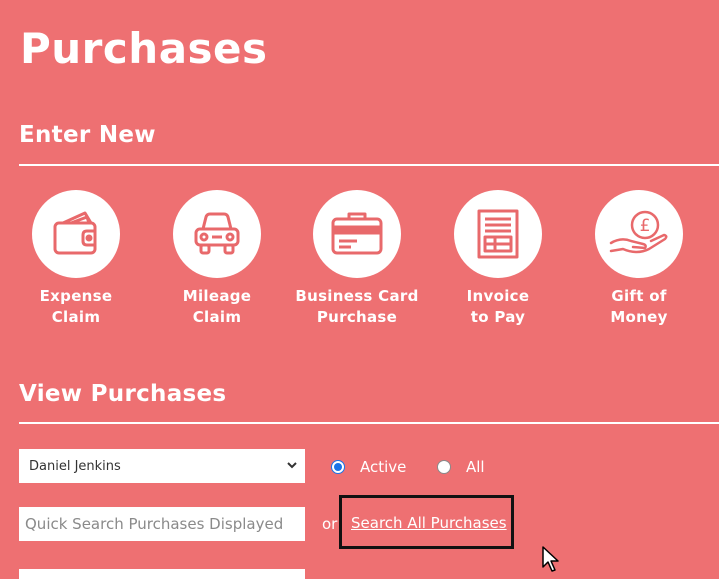 This screenshot has width=719, height=579. I want to click on pound-coin-hand-icon: £, so click(639, 234).